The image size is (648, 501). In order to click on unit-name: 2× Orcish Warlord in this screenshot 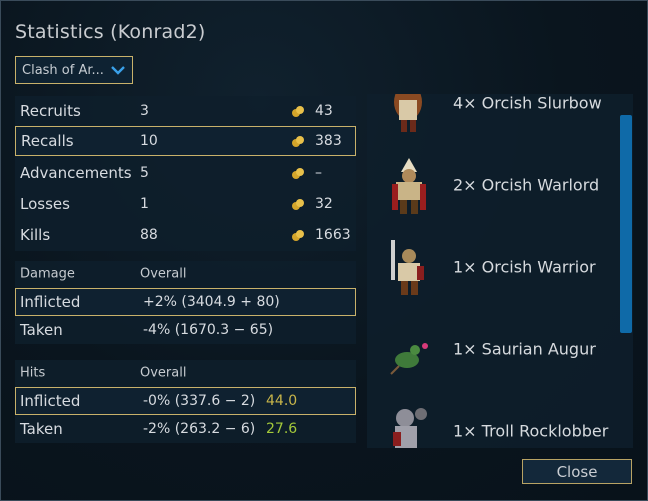, I will do `click(526, 185)`.